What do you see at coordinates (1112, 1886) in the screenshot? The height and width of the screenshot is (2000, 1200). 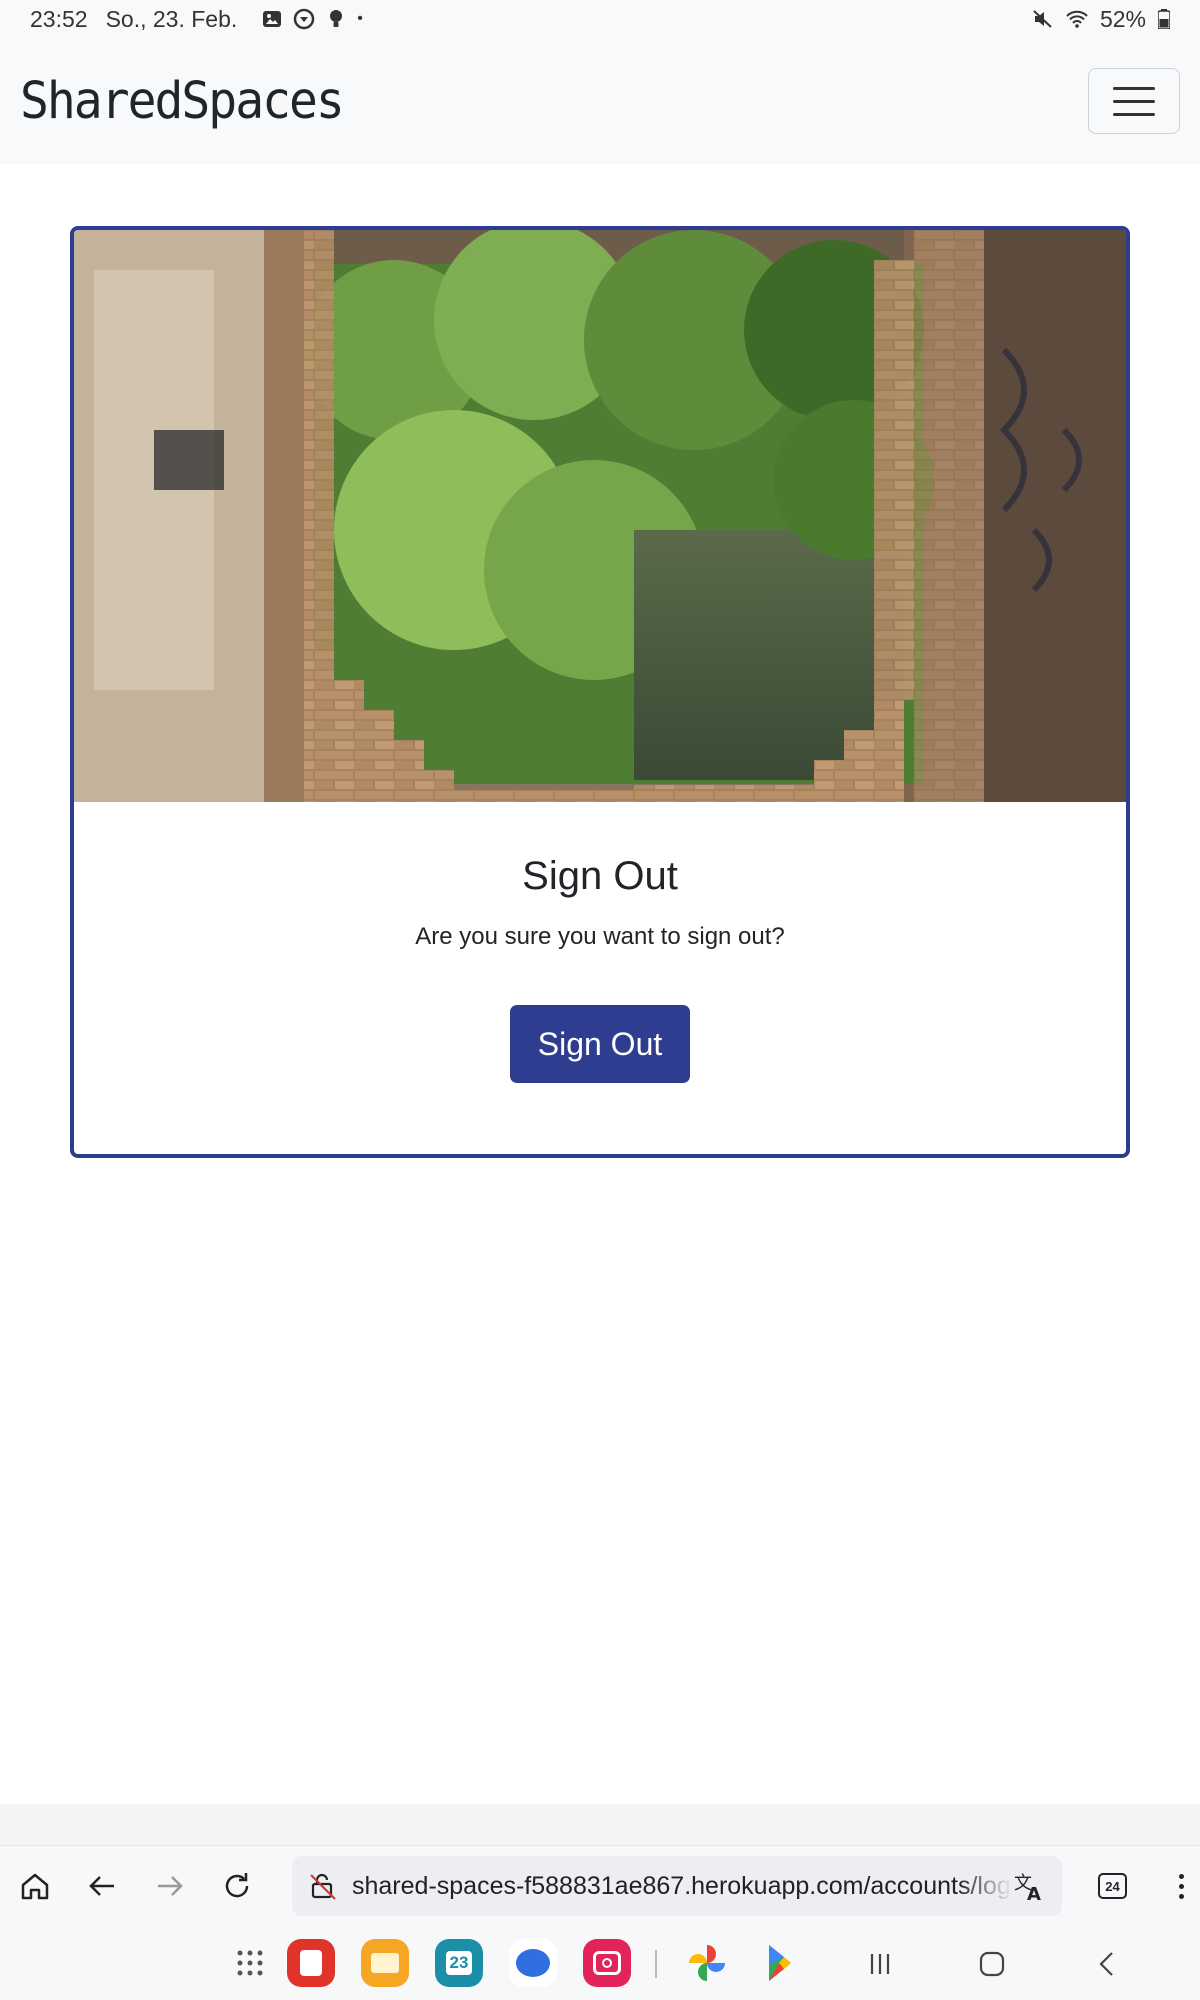 I see `tabs-button: 24` at bounding box center [1112, 1886].